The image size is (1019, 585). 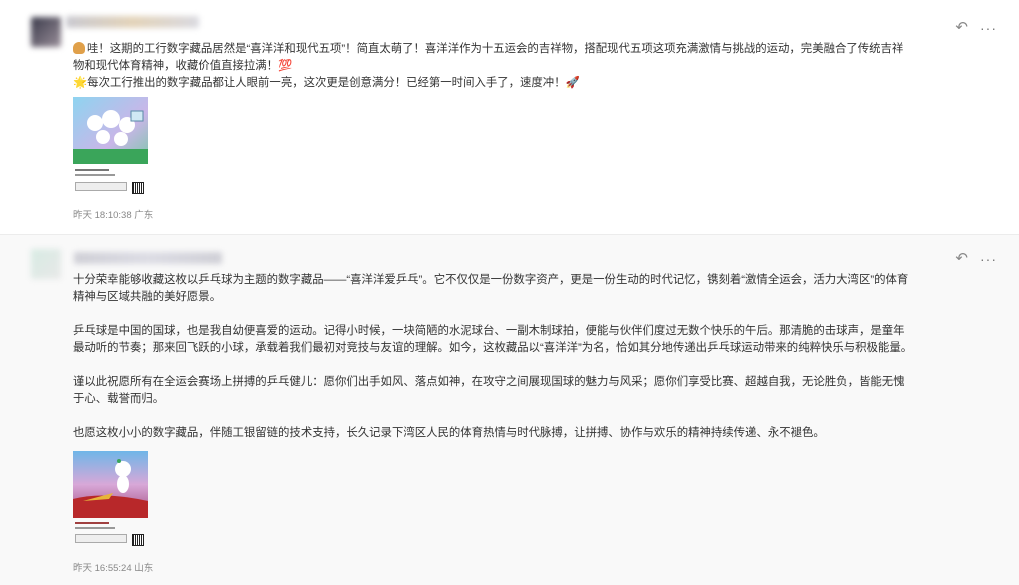 What do you see at coordinates (79, 48) in the screenshot?
I see `hand-emoji-icon` at bounding box center [79, 48].